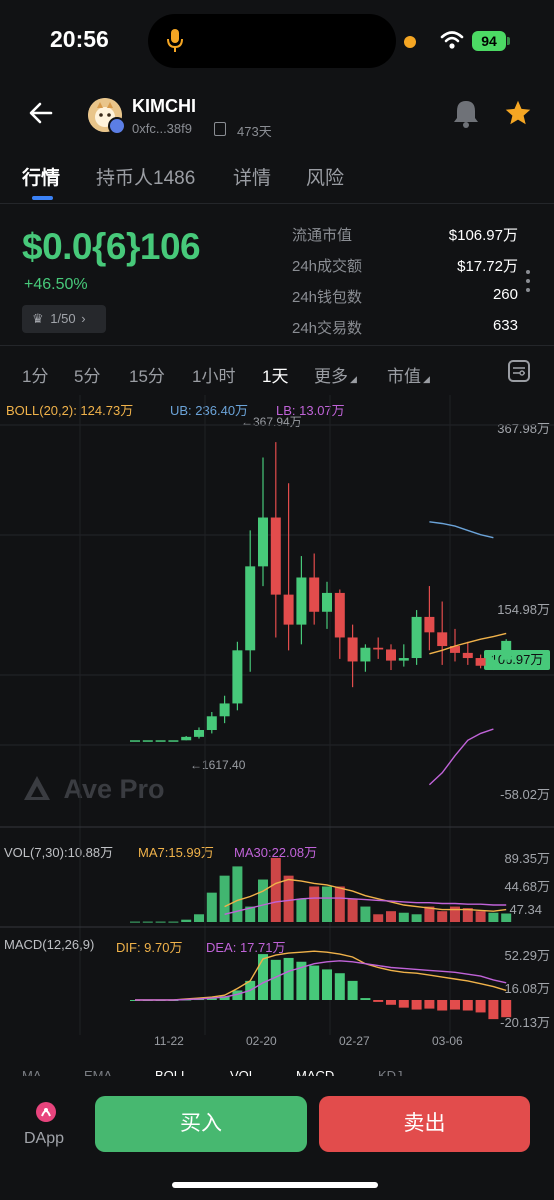  Describe the element at coordinates (508, 41) in the screenshot. I see `battery-tip` at that location.